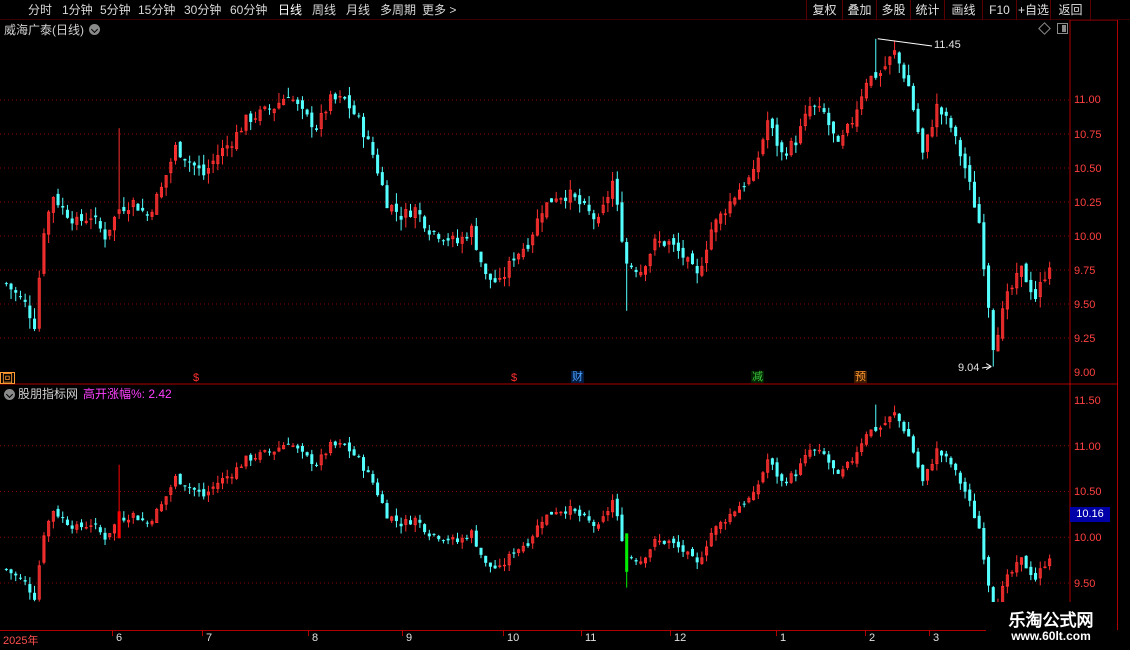  Describe the element at coordinates (156, 10) in the screenshot. I see `period-15min: 15分钟` at that location.